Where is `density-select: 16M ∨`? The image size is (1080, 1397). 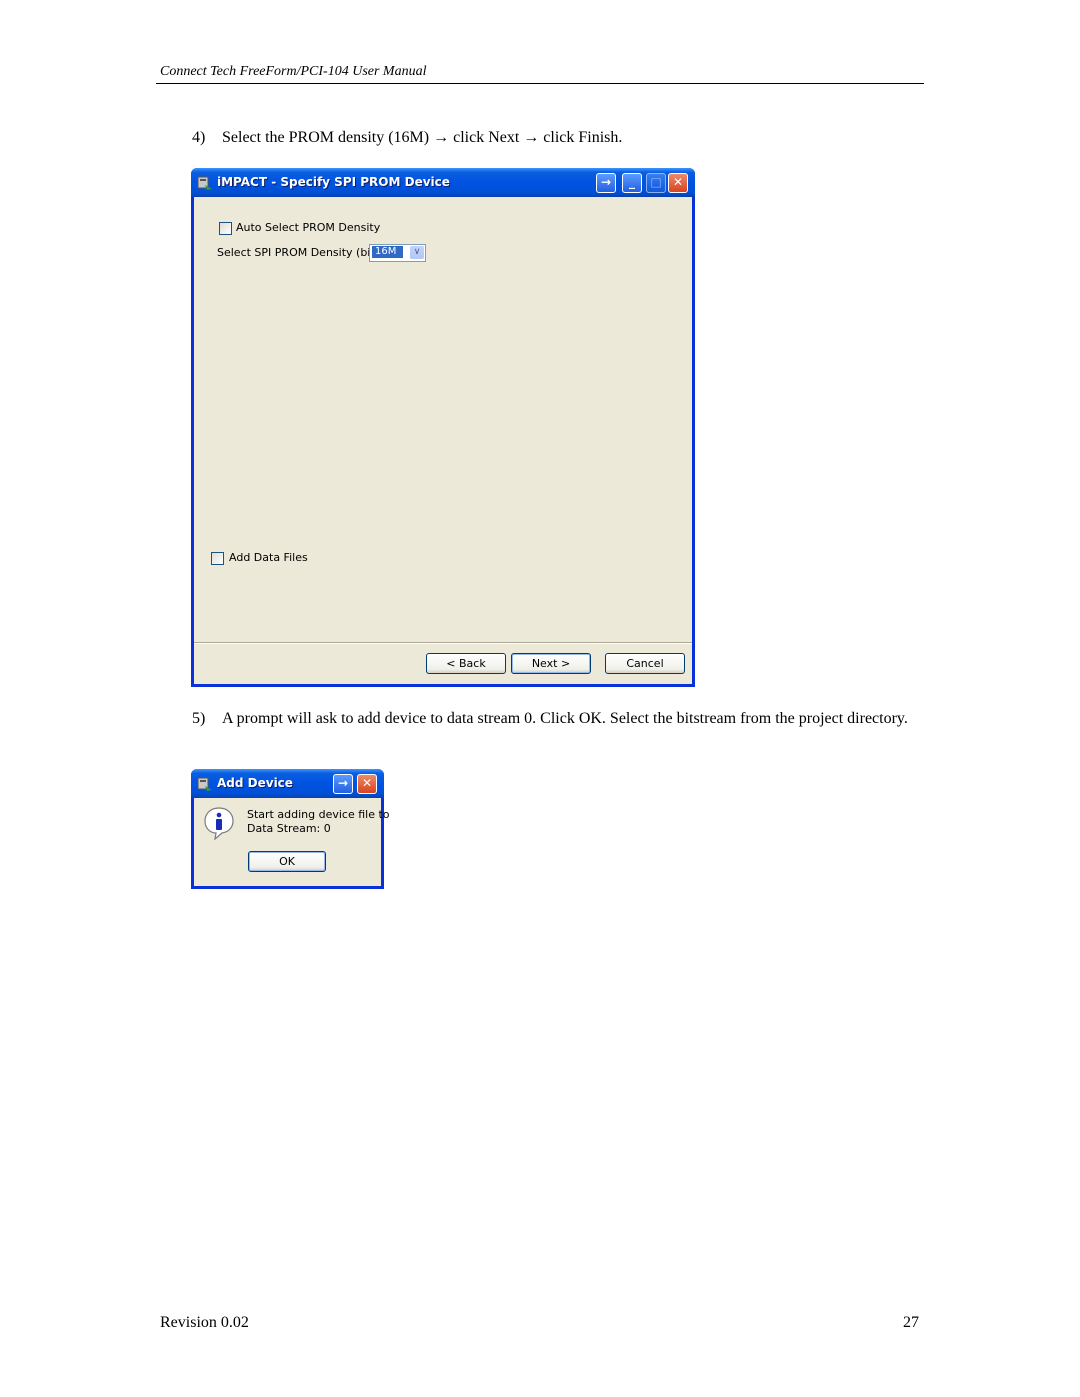 density-select: 16M ∨ is located at coordinates (397, 253).